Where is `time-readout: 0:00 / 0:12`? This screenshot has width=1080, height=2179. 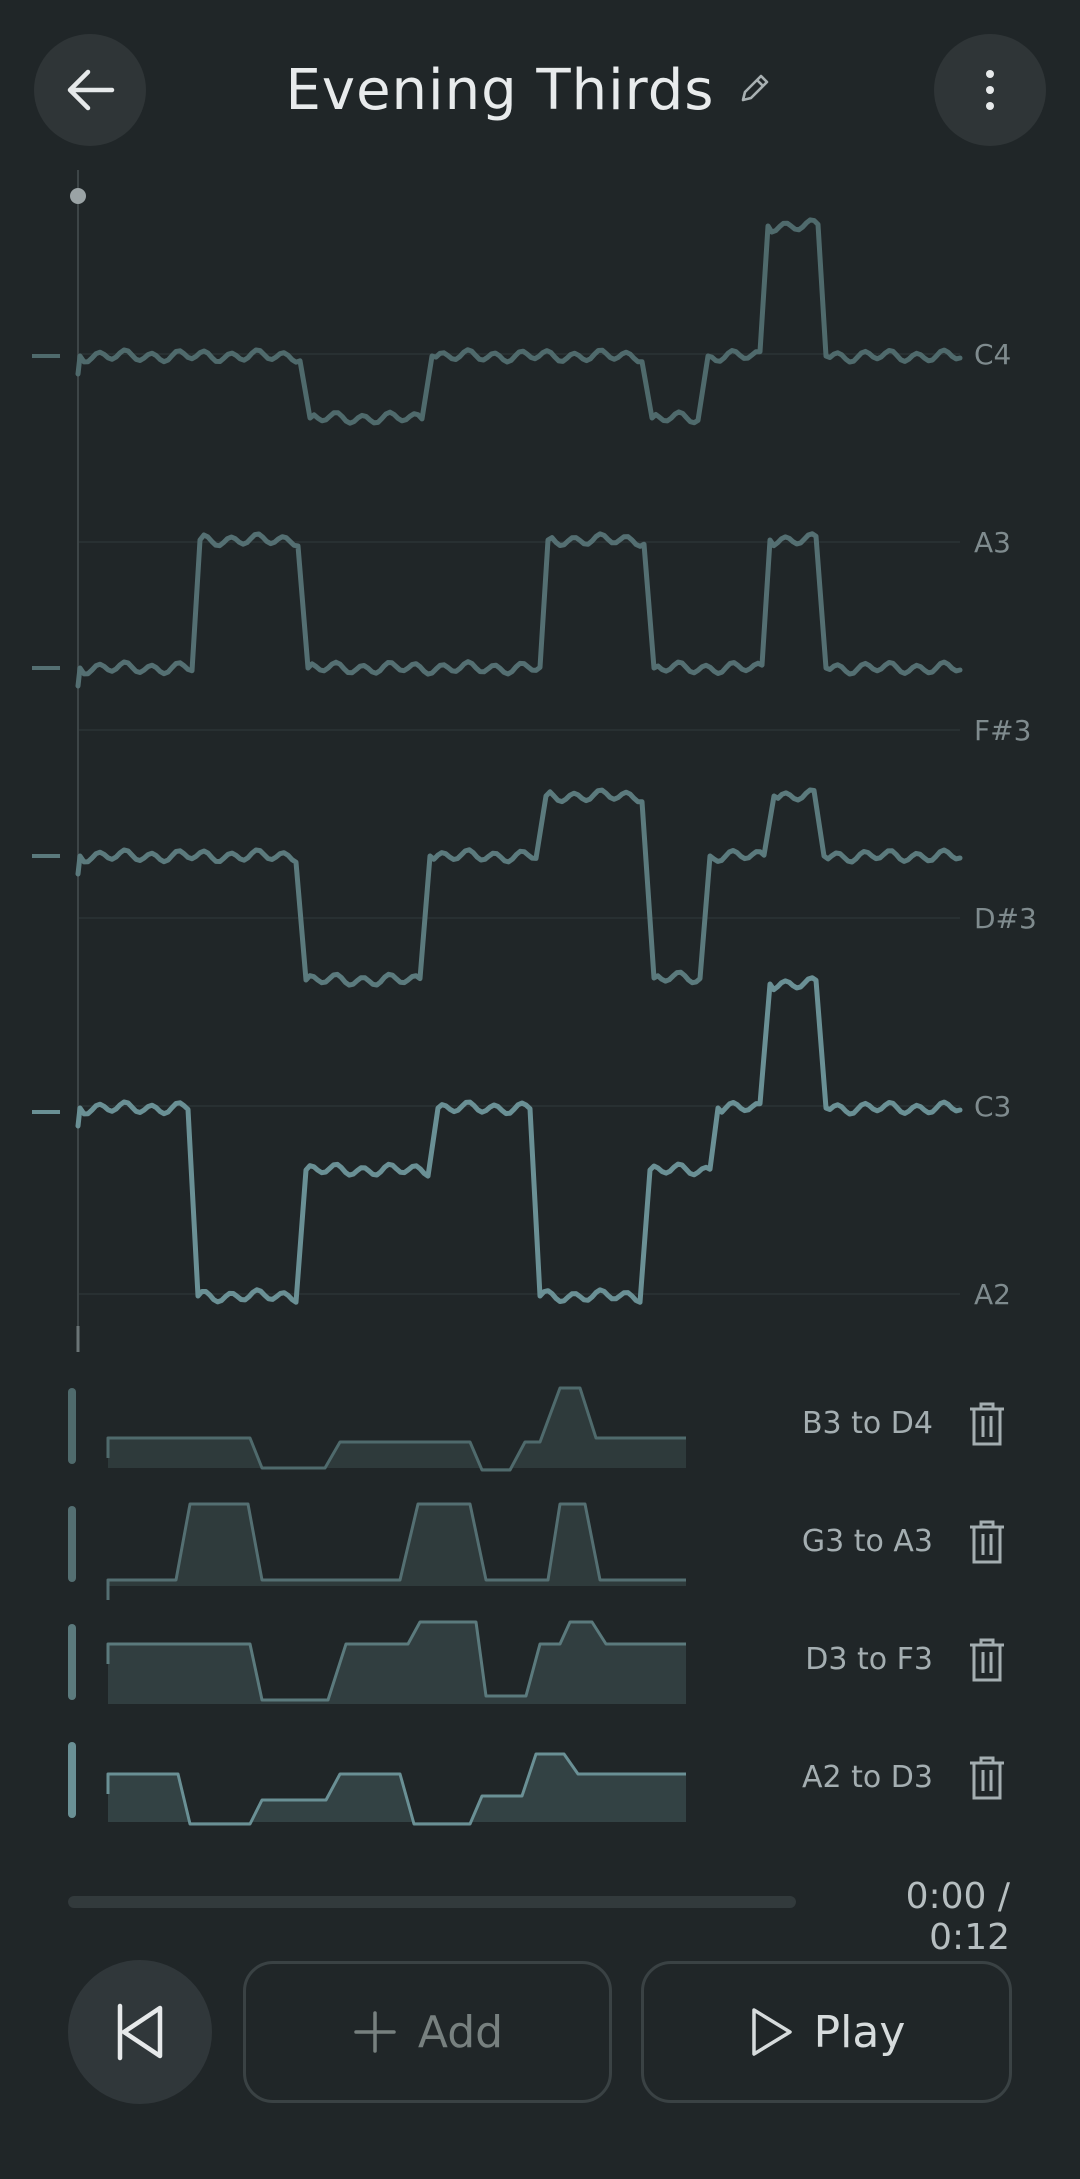 time-readout: 0:00 / 0:12 is located at coordinates (957, 1917).